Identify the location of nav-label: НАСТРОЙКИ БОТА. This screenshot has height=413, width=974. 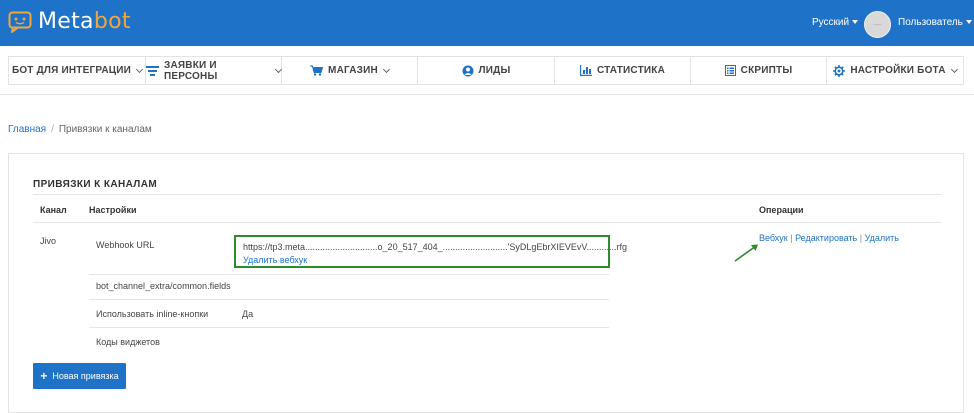
(898, 70).